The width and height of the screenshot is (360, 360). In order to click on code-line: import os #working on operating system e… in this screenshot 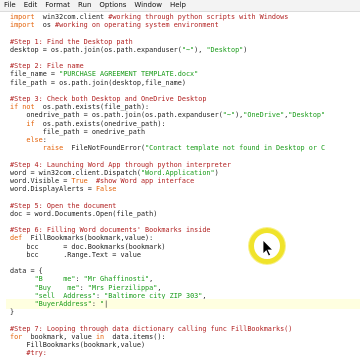, I will do `click(114, 25)`.